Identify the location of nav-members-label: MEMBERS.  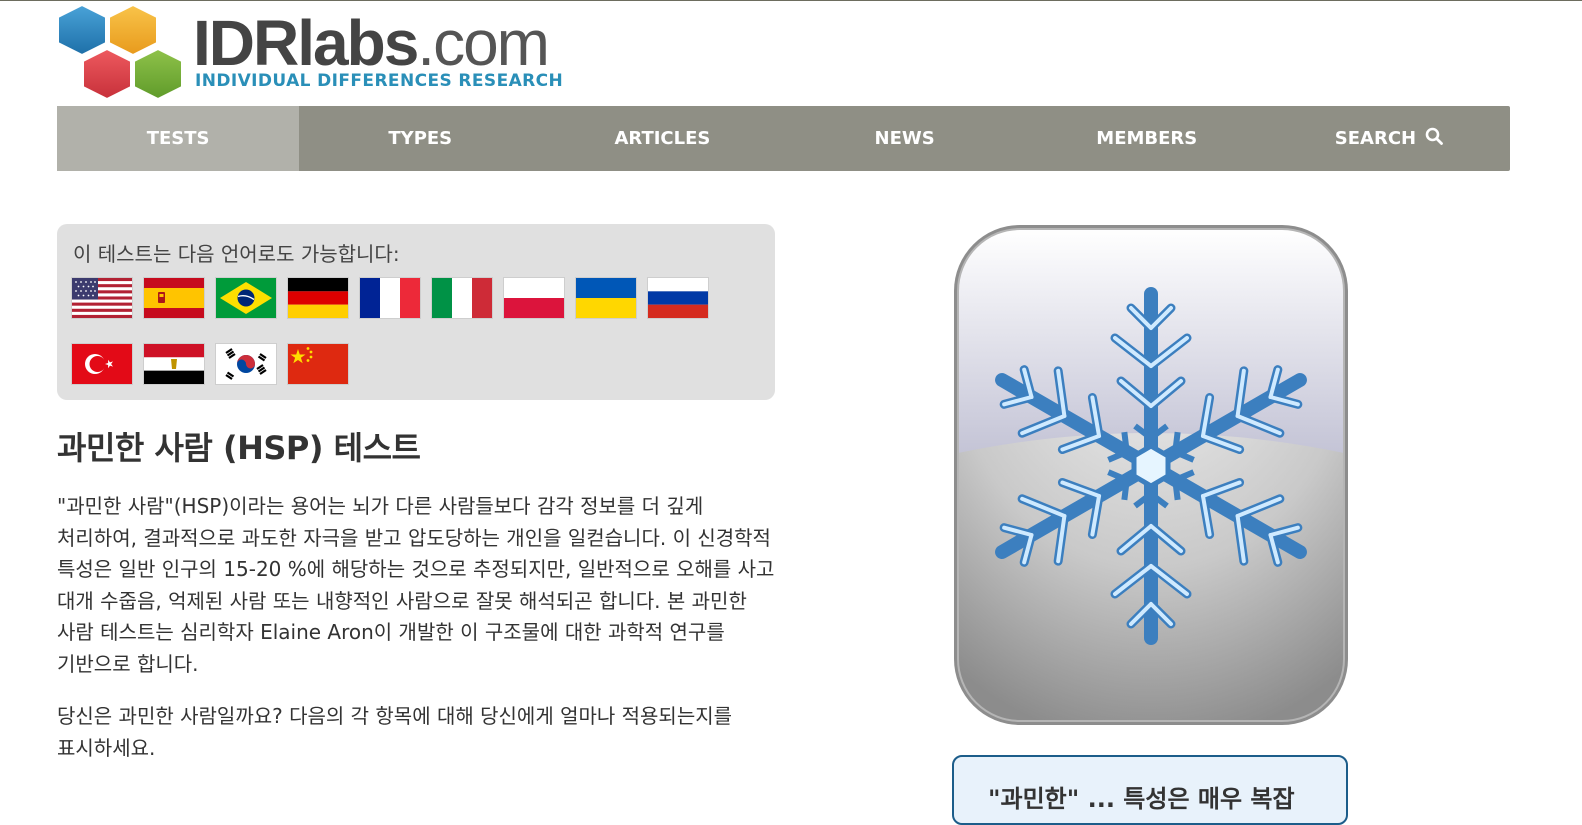
(1147, 138).